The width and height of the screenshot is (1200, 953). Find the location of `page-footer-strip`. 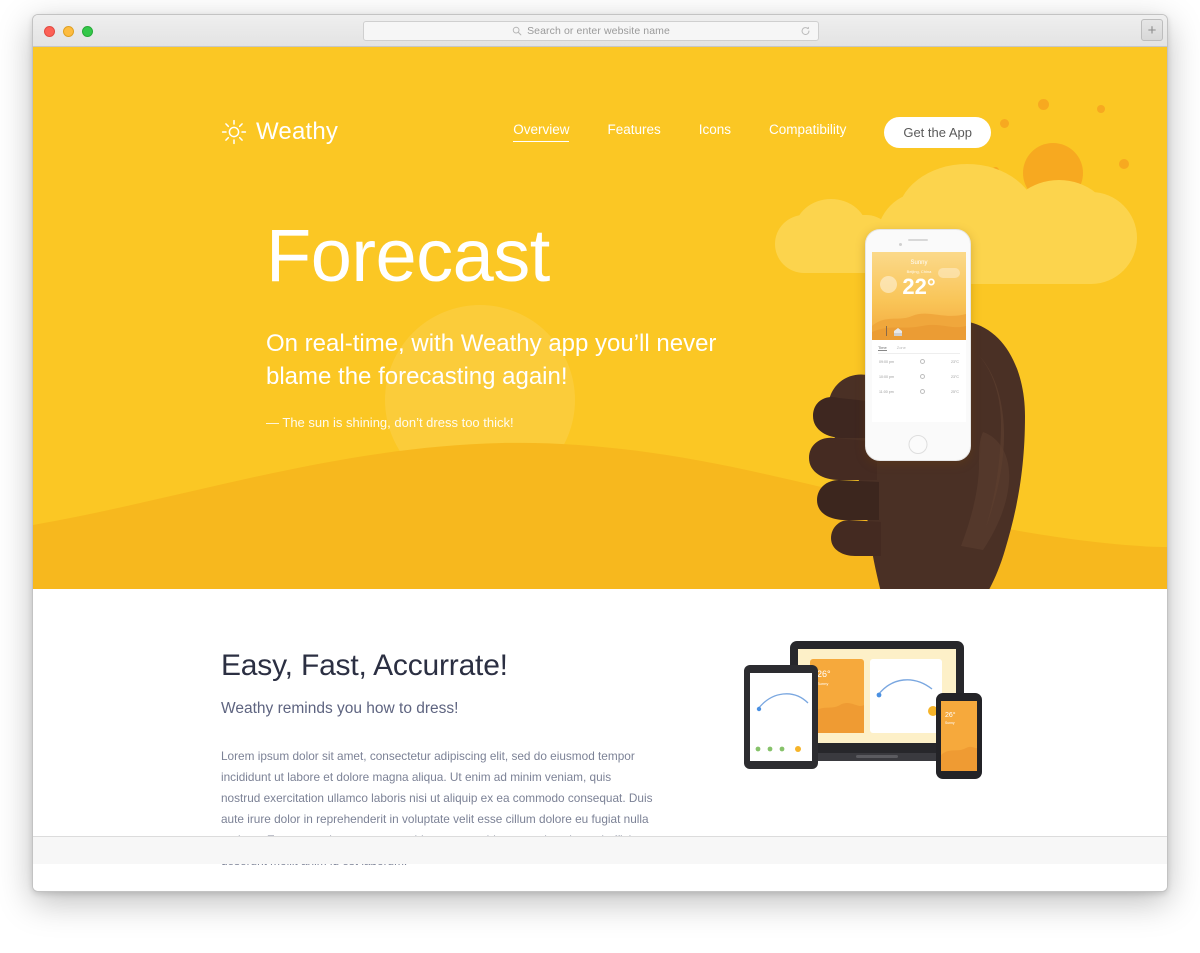

page-footer-strip is located at coordinates (600, 850).